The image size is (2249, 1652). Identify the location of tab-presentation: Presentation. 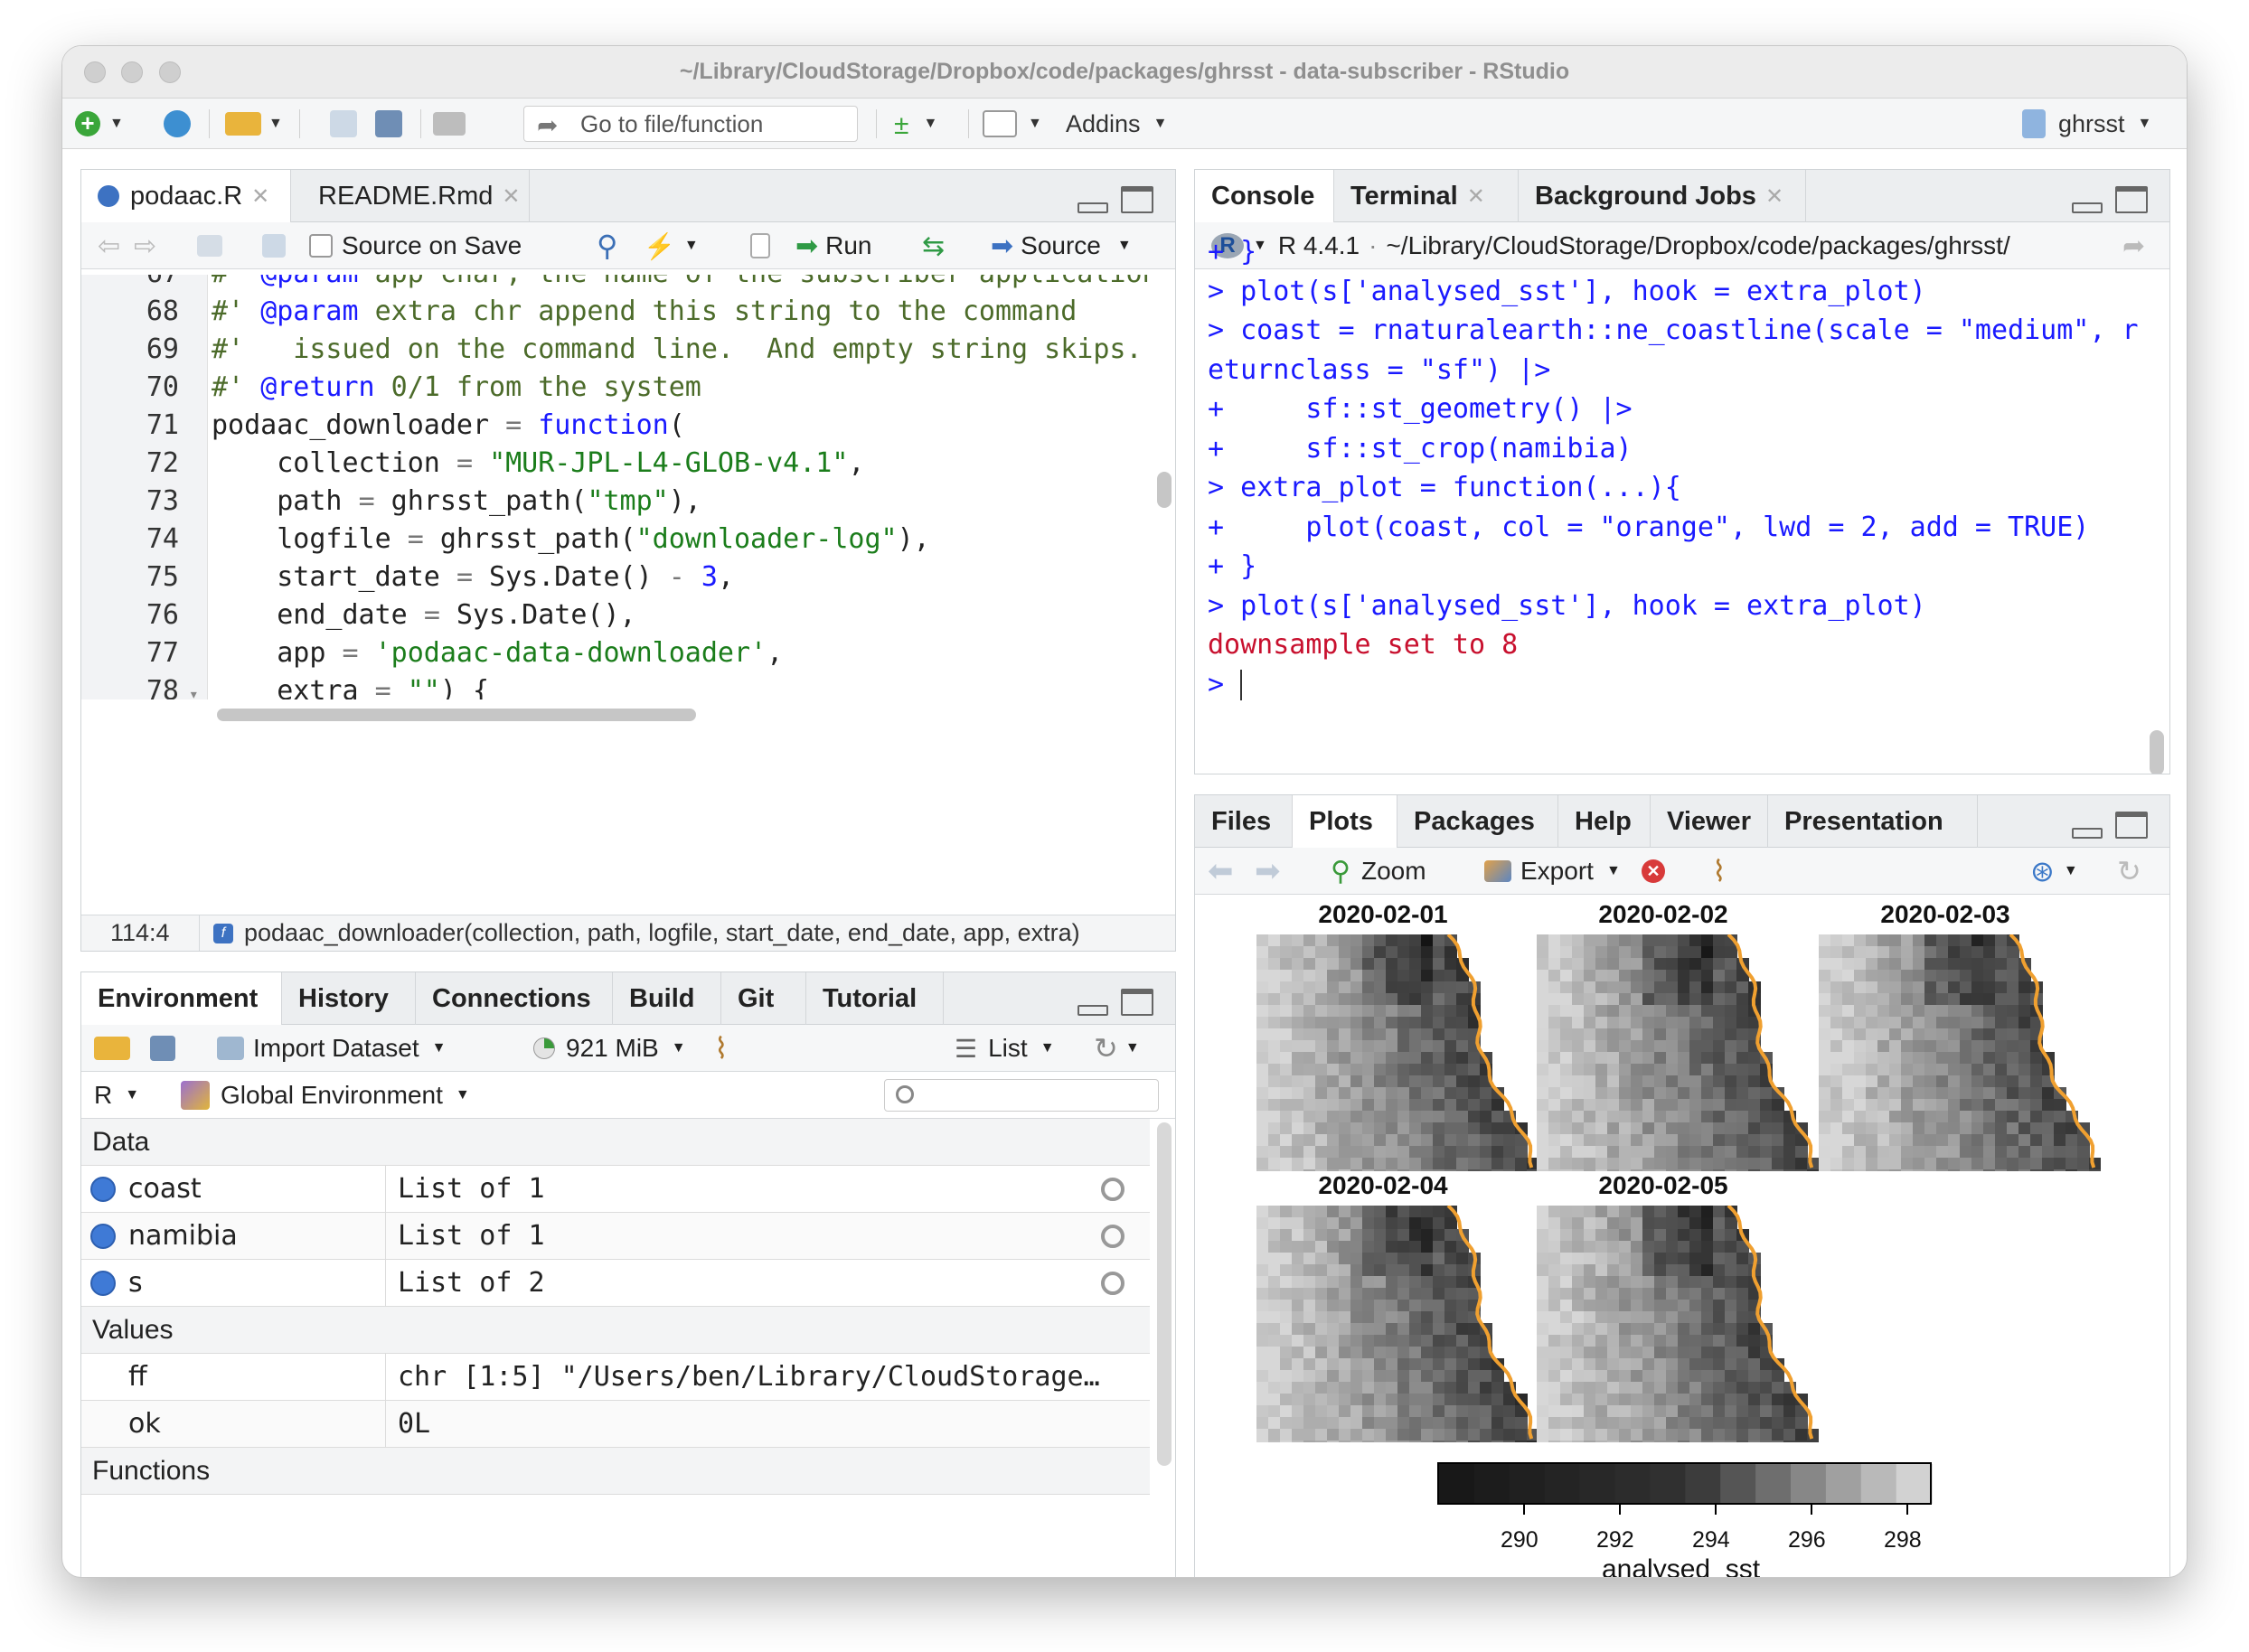
(1873, 821).